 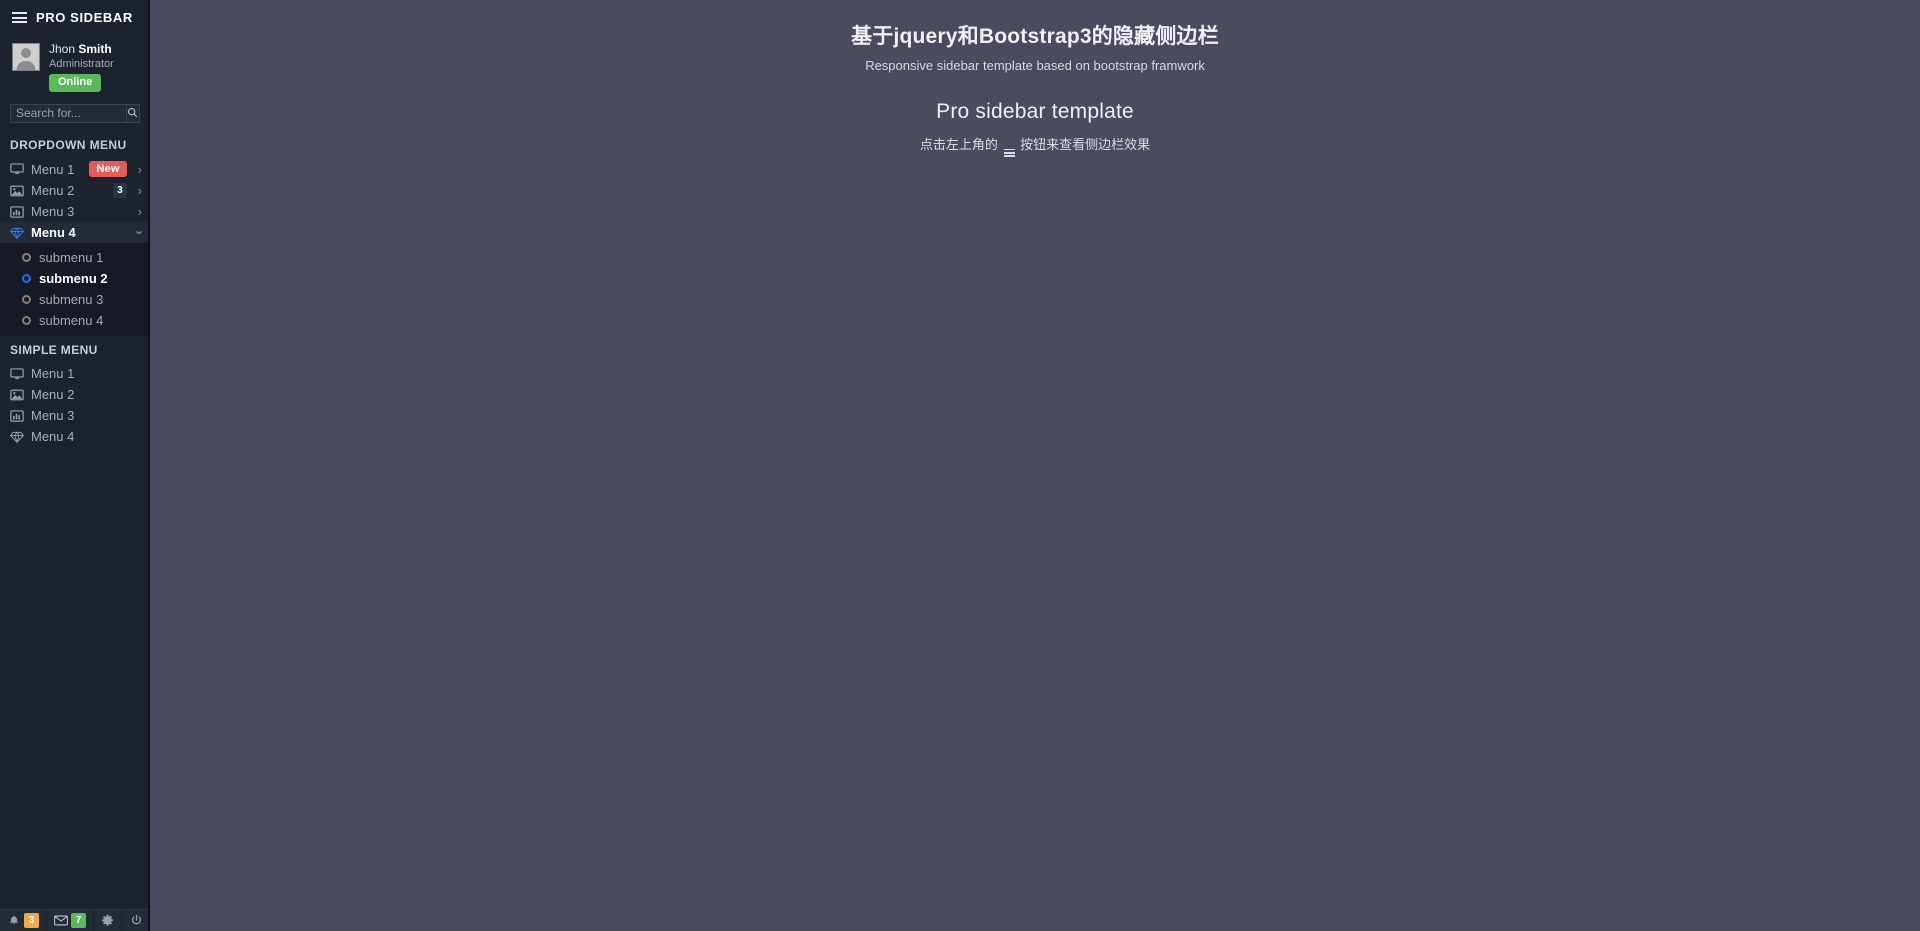 I want to click on sidebar-item-dropdown-2: Menu 2 3 ›, so click(x=75, y=190).